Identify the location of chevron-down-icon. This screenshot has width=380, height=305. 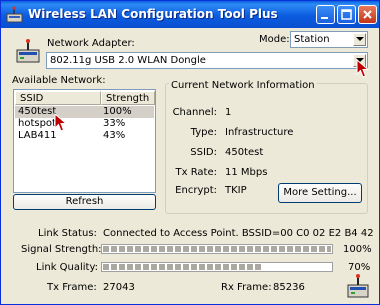
(360, 39).